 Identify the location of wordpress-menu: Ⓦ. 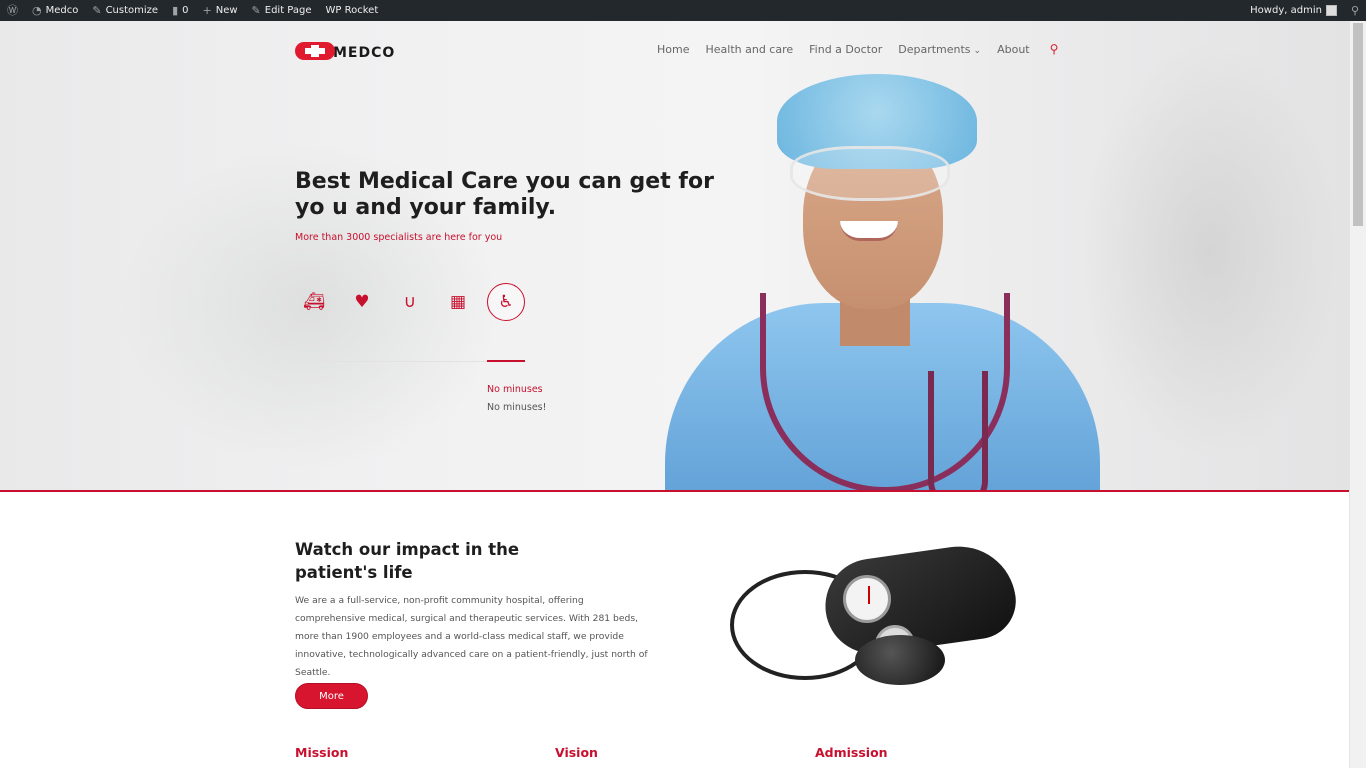
(12, 10).